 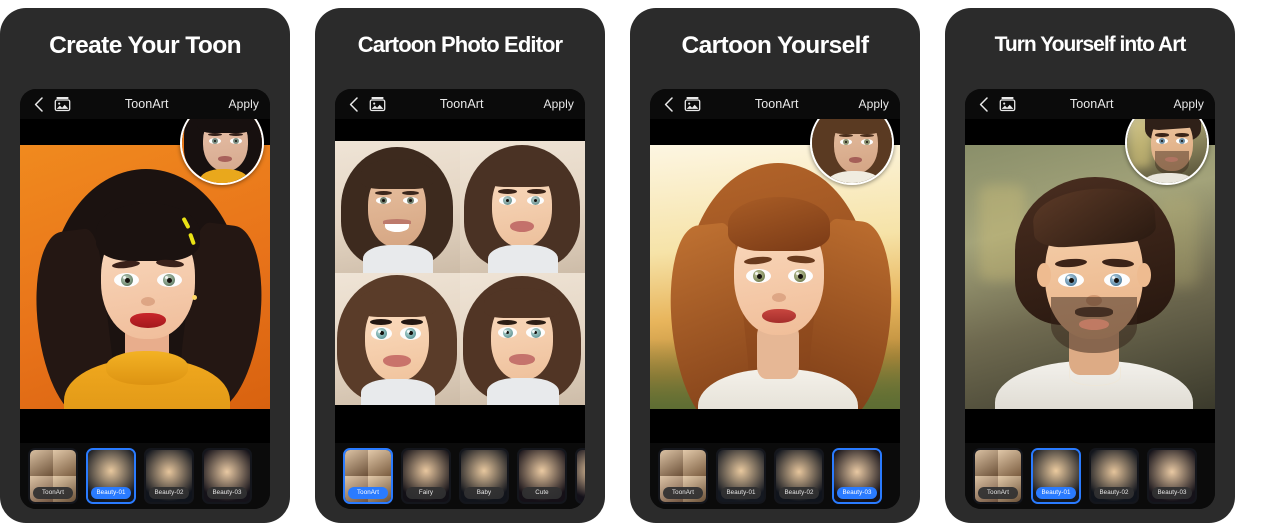 What do you see at coordinates (542, 493) in the screenshot?
I see `style-thumbnail-label: Cute` at bounding box center [542, 493].